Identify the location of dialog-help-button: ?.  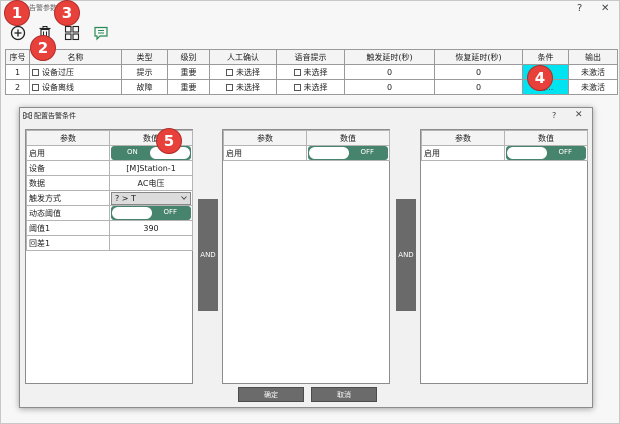
(554, 115).